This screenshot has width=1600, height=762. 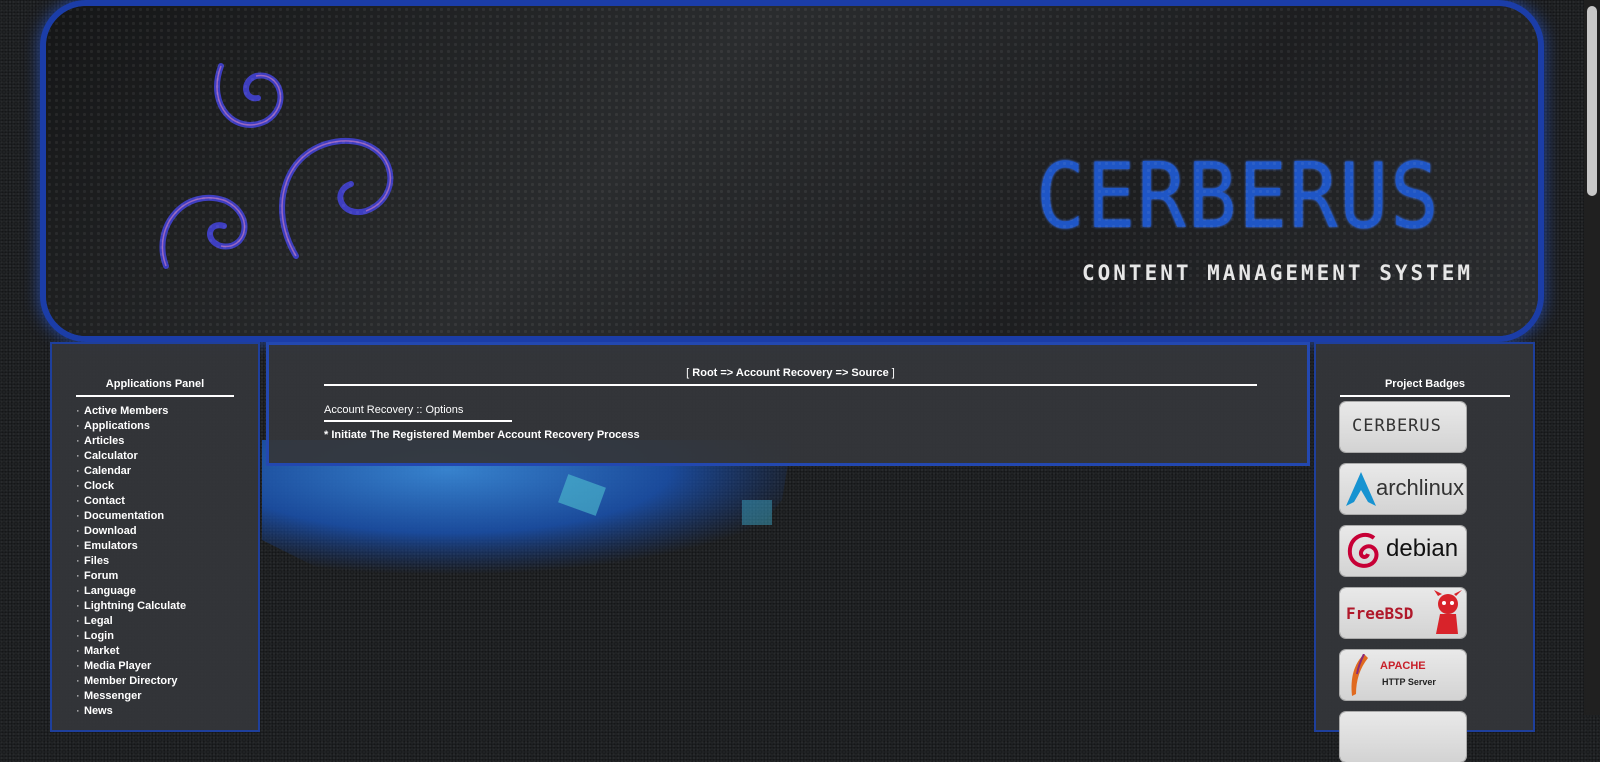 I want to click on app-list-item: · Download, so click(x=131, y=531).